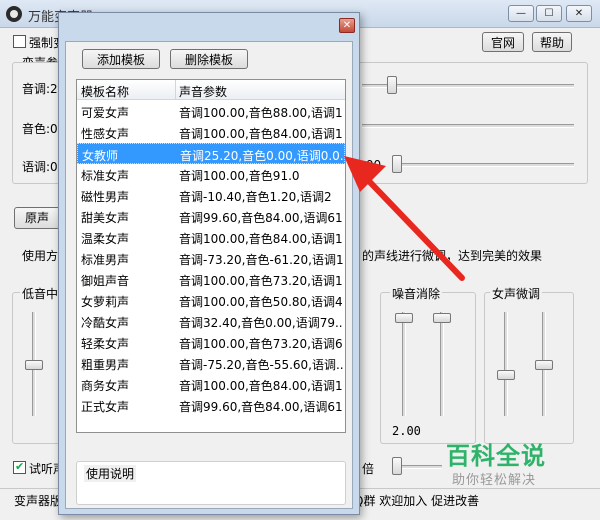 This screenshot has height=520, width=600. I want to click on watermark-brand: 百科全说, so click(496, 456).